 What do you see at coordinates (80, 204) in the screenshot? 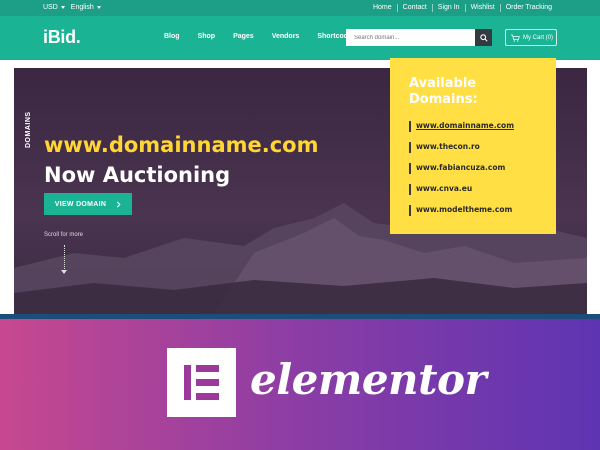
I see `view-domain-label: VIEW DOMAIN` at bounding box center [80, 204].